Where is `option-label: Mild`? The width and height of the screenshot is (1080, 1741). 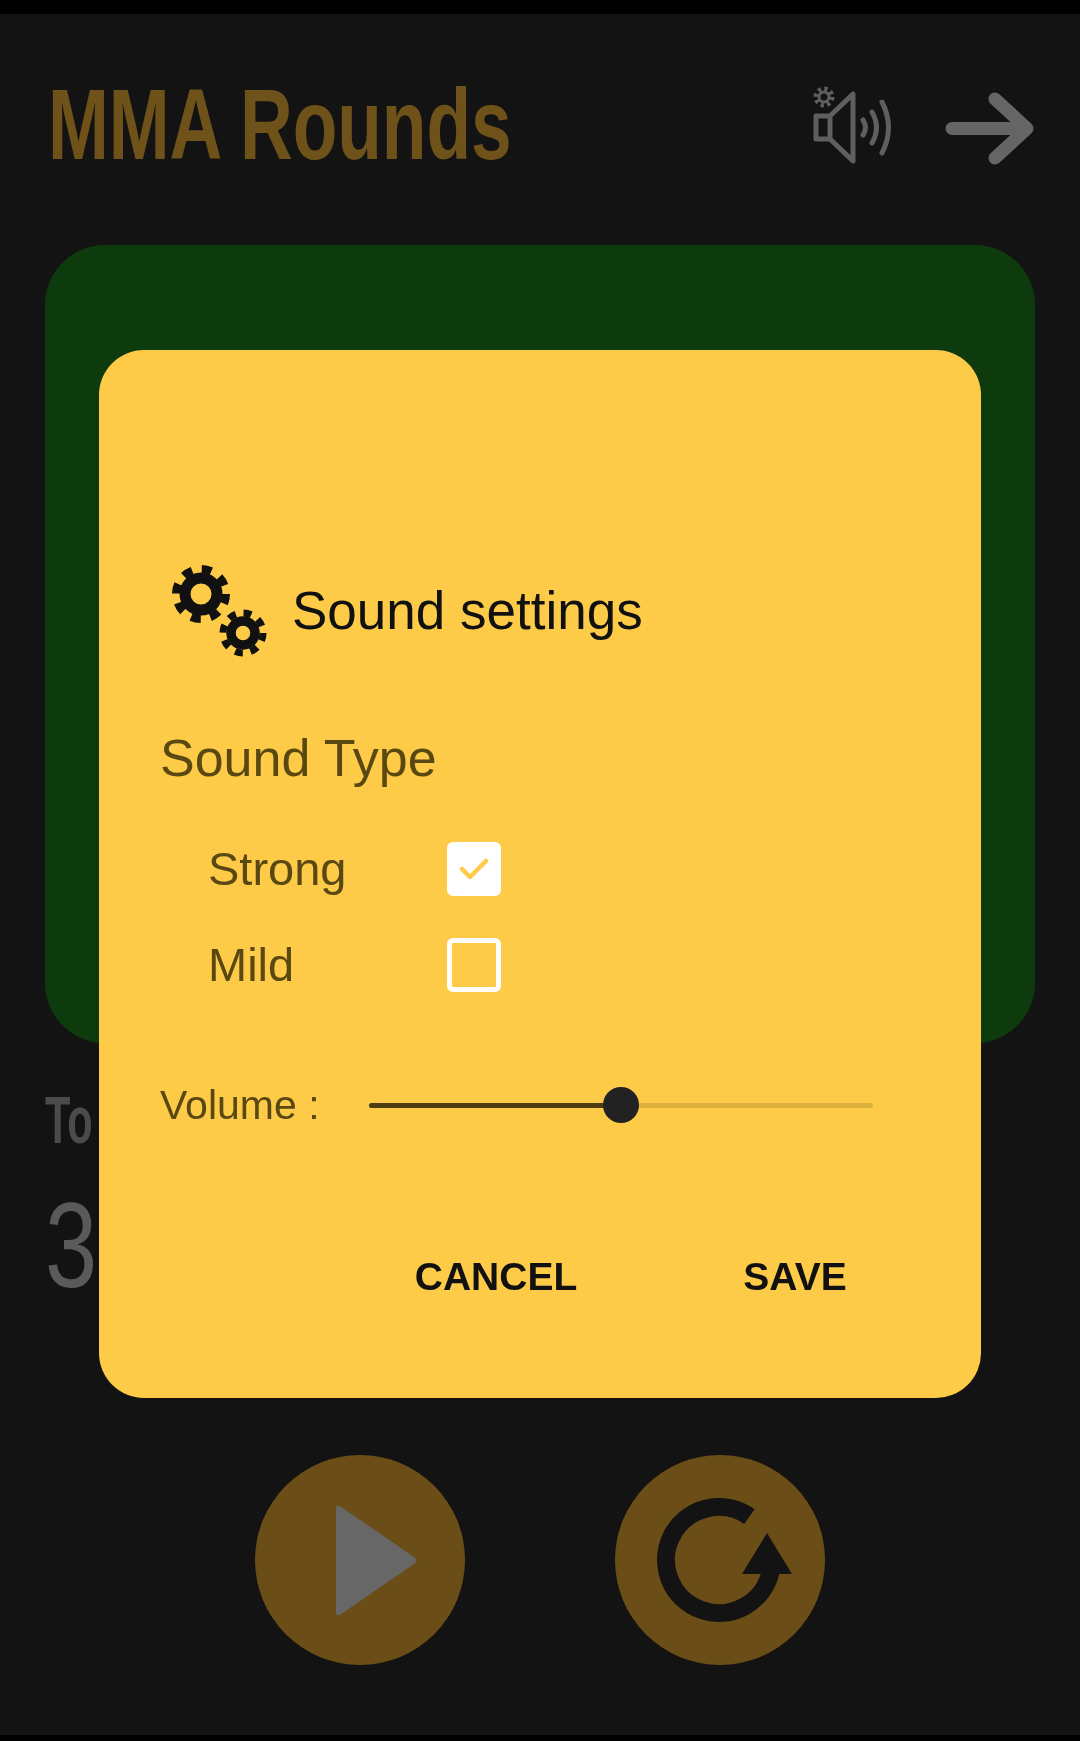 option-label: Mild is located at coordinates (251, 965).